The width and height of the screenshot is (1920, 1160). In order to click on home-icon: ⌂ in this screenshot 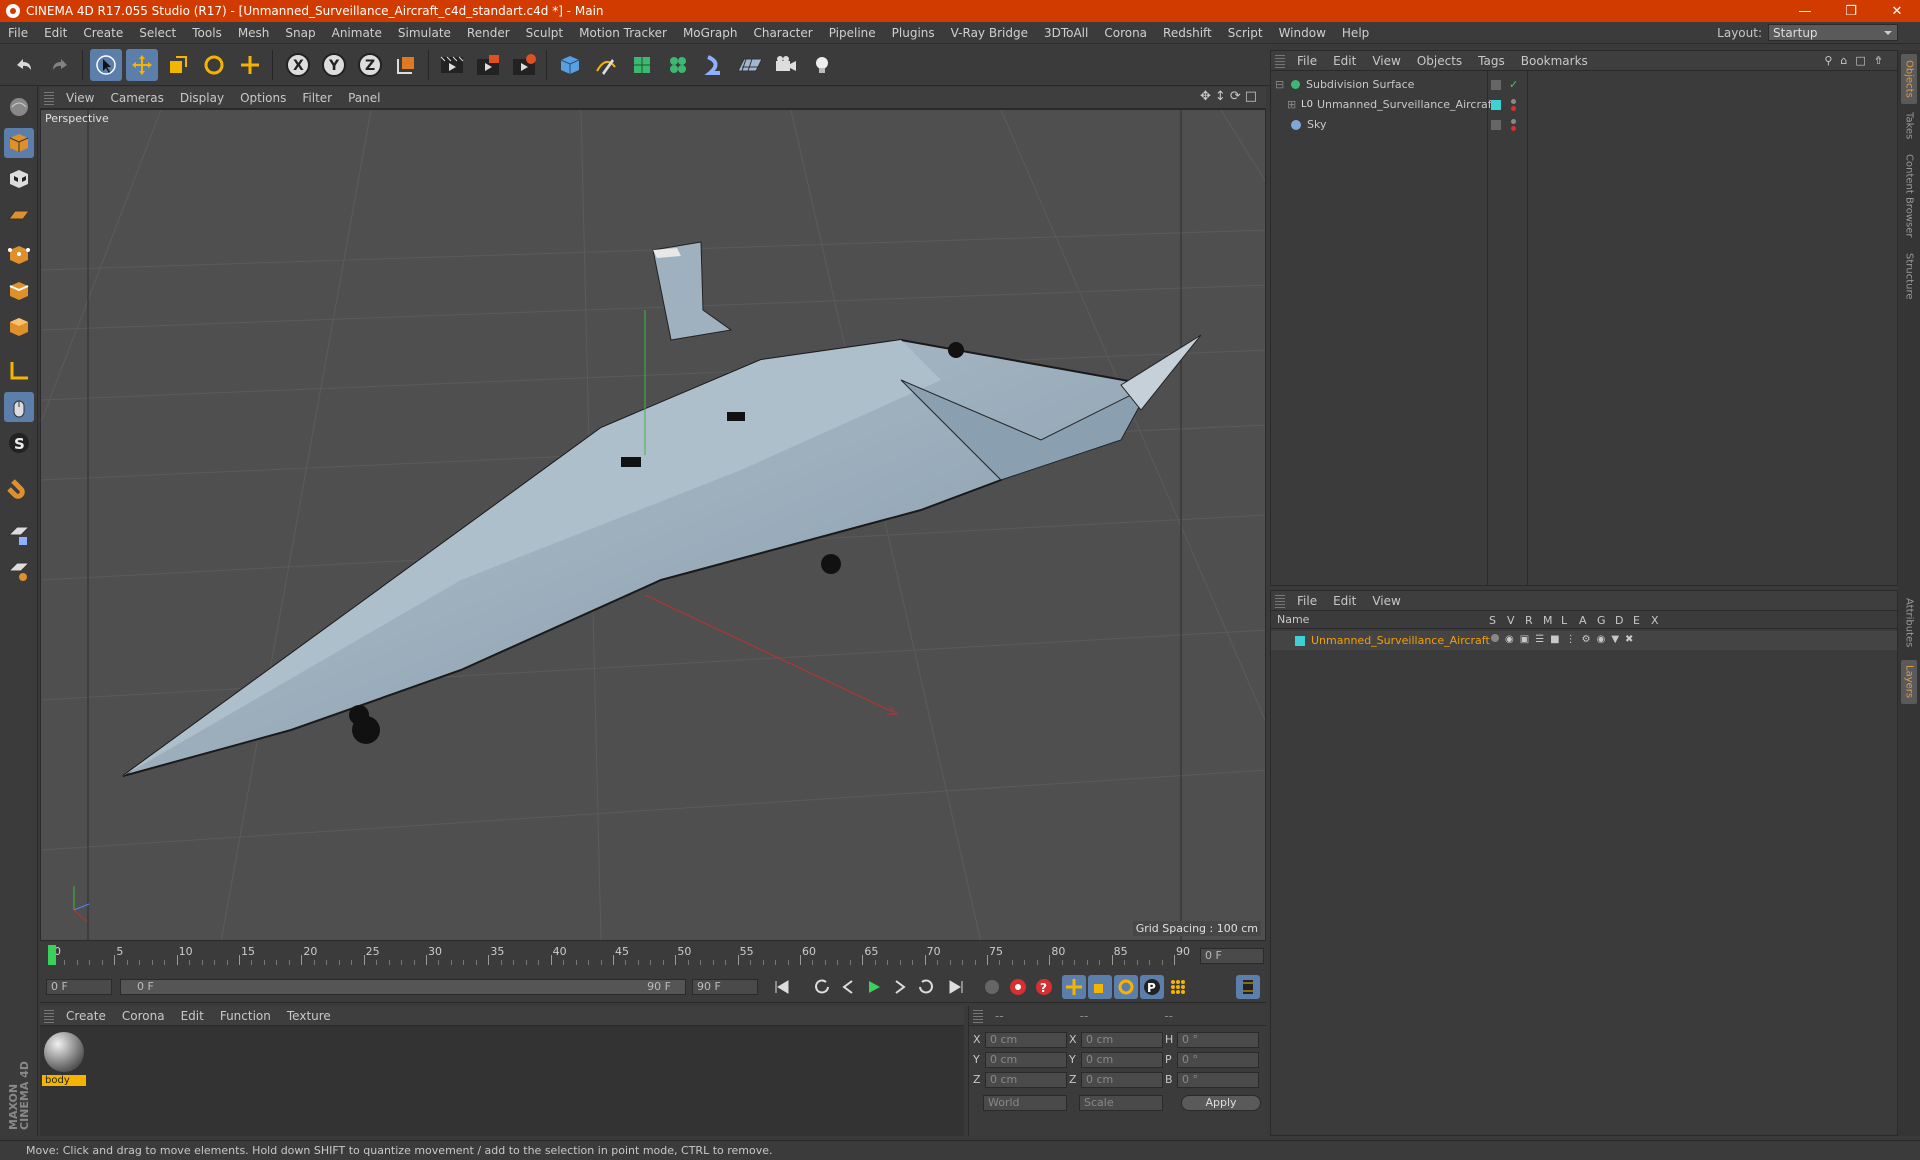, I will do `click(1843, 60)`.